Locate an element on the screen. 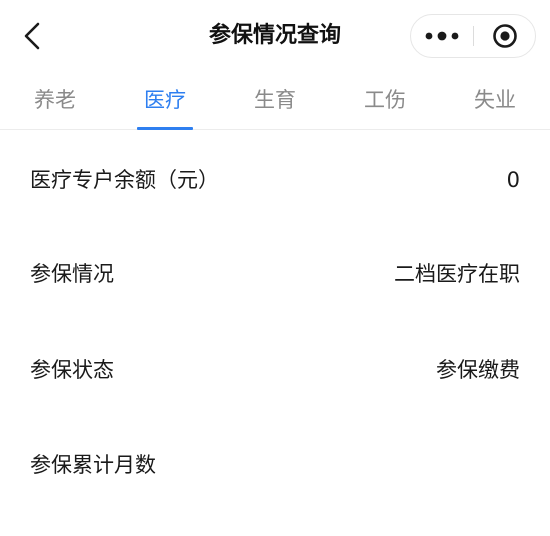 This screenshot has height=536, width=550. tab-maternity: 生育 is located at coordinates (275, 100).